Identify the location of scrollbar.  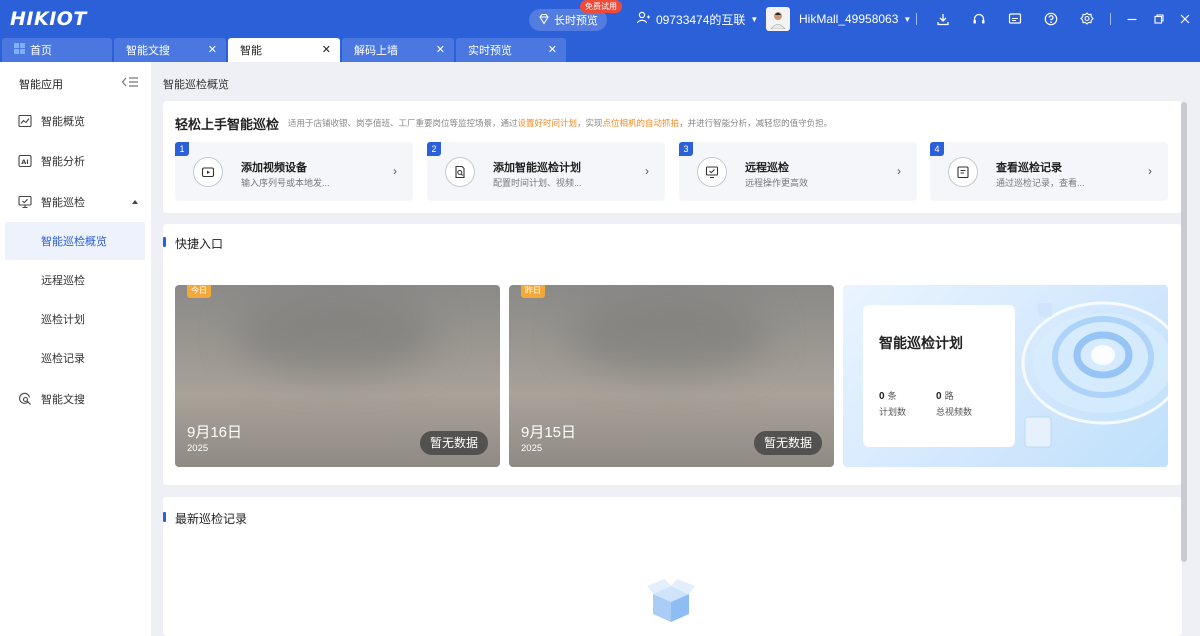
(1184, 332).